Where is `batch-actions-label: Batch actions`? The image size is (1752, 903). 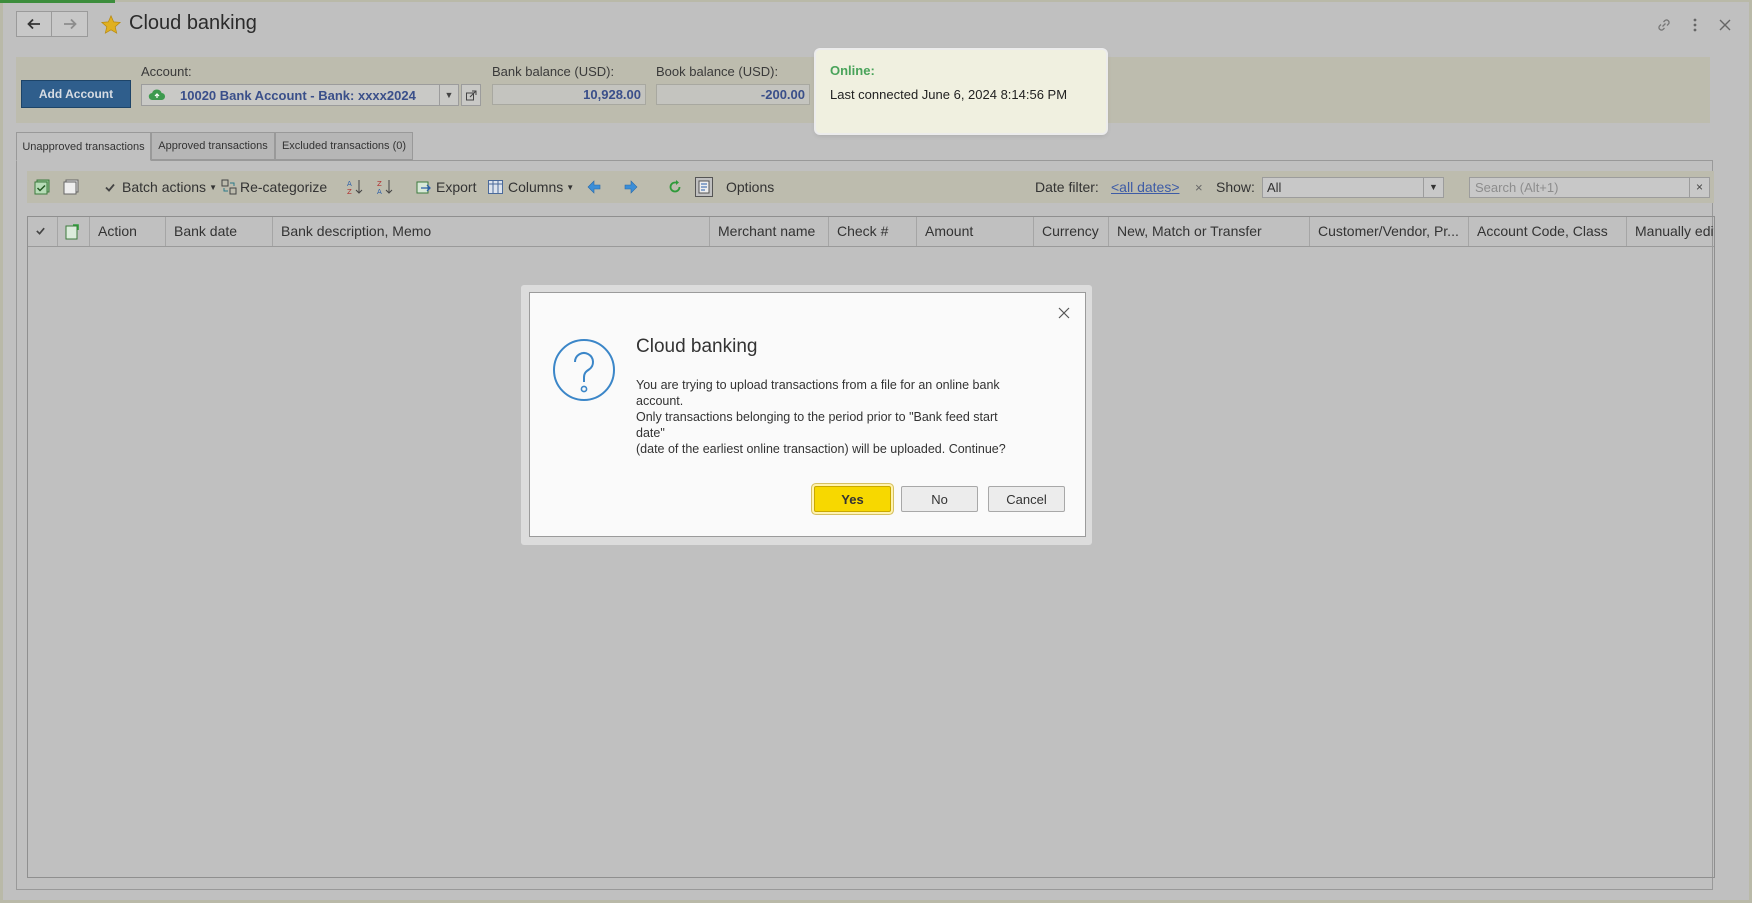
batch-actions-label: Batch actions is located at coordinates (164, 187).